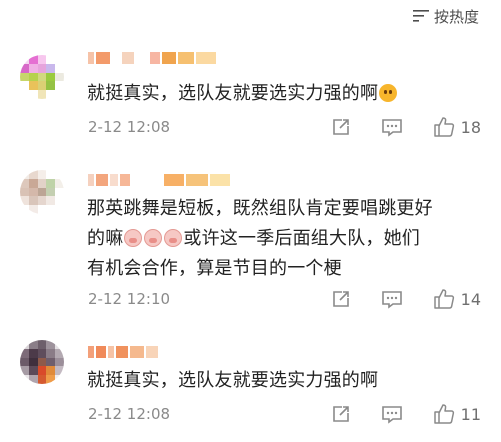 The height and width of the screenshot is (442, 501). What do you see at coordinates (388, 93) in the screenshot?
I see `flushed-face-icon` at bounding box center [388, 93].